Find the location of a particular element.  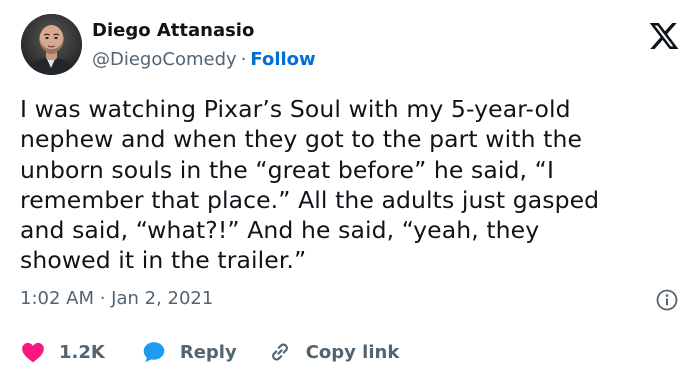

like-button: 1.2K is located at coordinates (62, 352).